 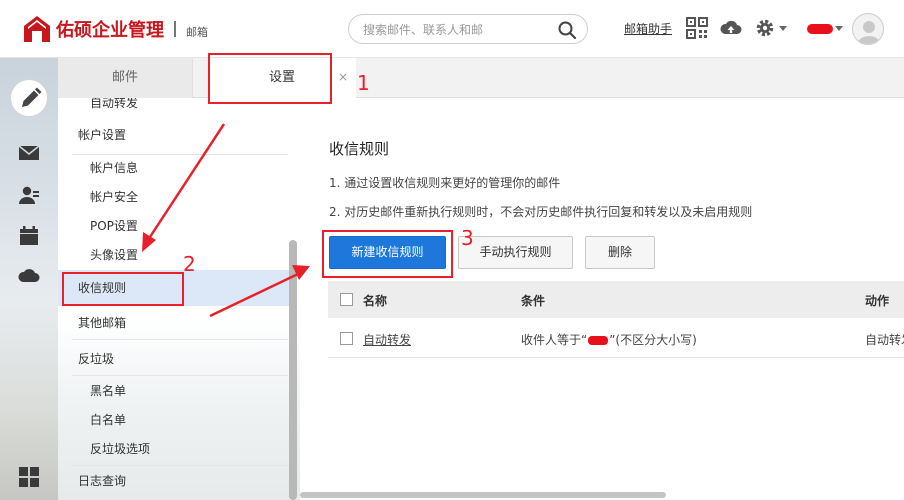 What do you see at coordinates (343, 77) in the screenshot?
I see `close-icon: ×` at bounding box center [343, 77].